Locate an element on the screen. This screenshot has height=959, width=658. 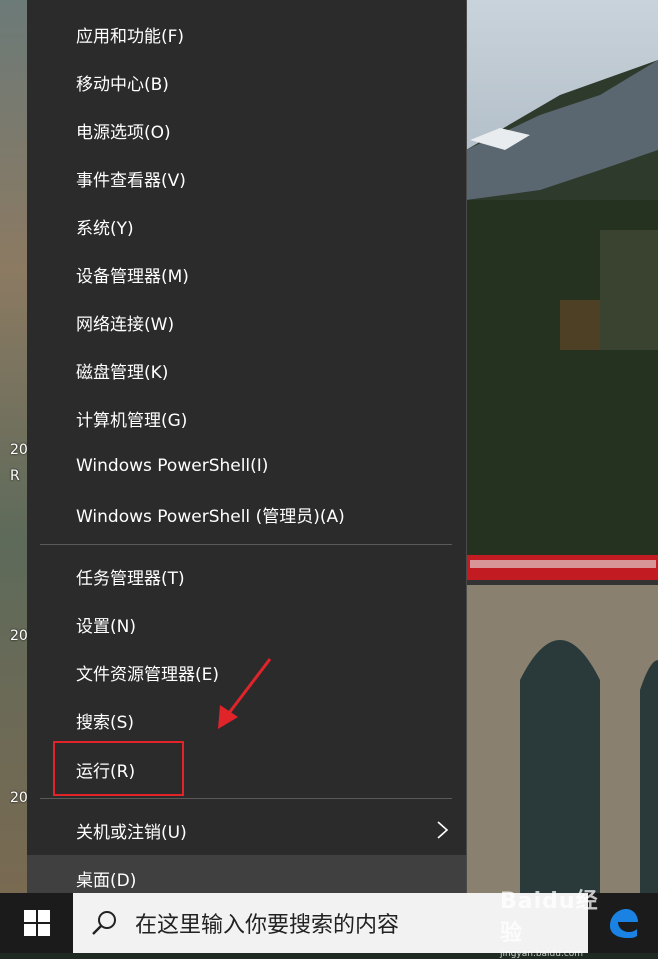
baidu-watermark: Baidu经验 jingyan.baidu.com is located at coordinates (560, 921).